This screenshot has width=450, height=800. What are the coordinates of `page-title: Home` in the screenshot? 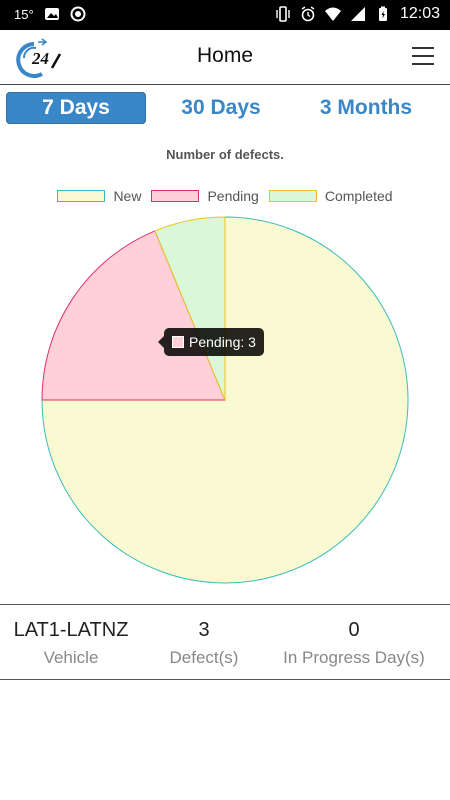 It's located at (225, 55).